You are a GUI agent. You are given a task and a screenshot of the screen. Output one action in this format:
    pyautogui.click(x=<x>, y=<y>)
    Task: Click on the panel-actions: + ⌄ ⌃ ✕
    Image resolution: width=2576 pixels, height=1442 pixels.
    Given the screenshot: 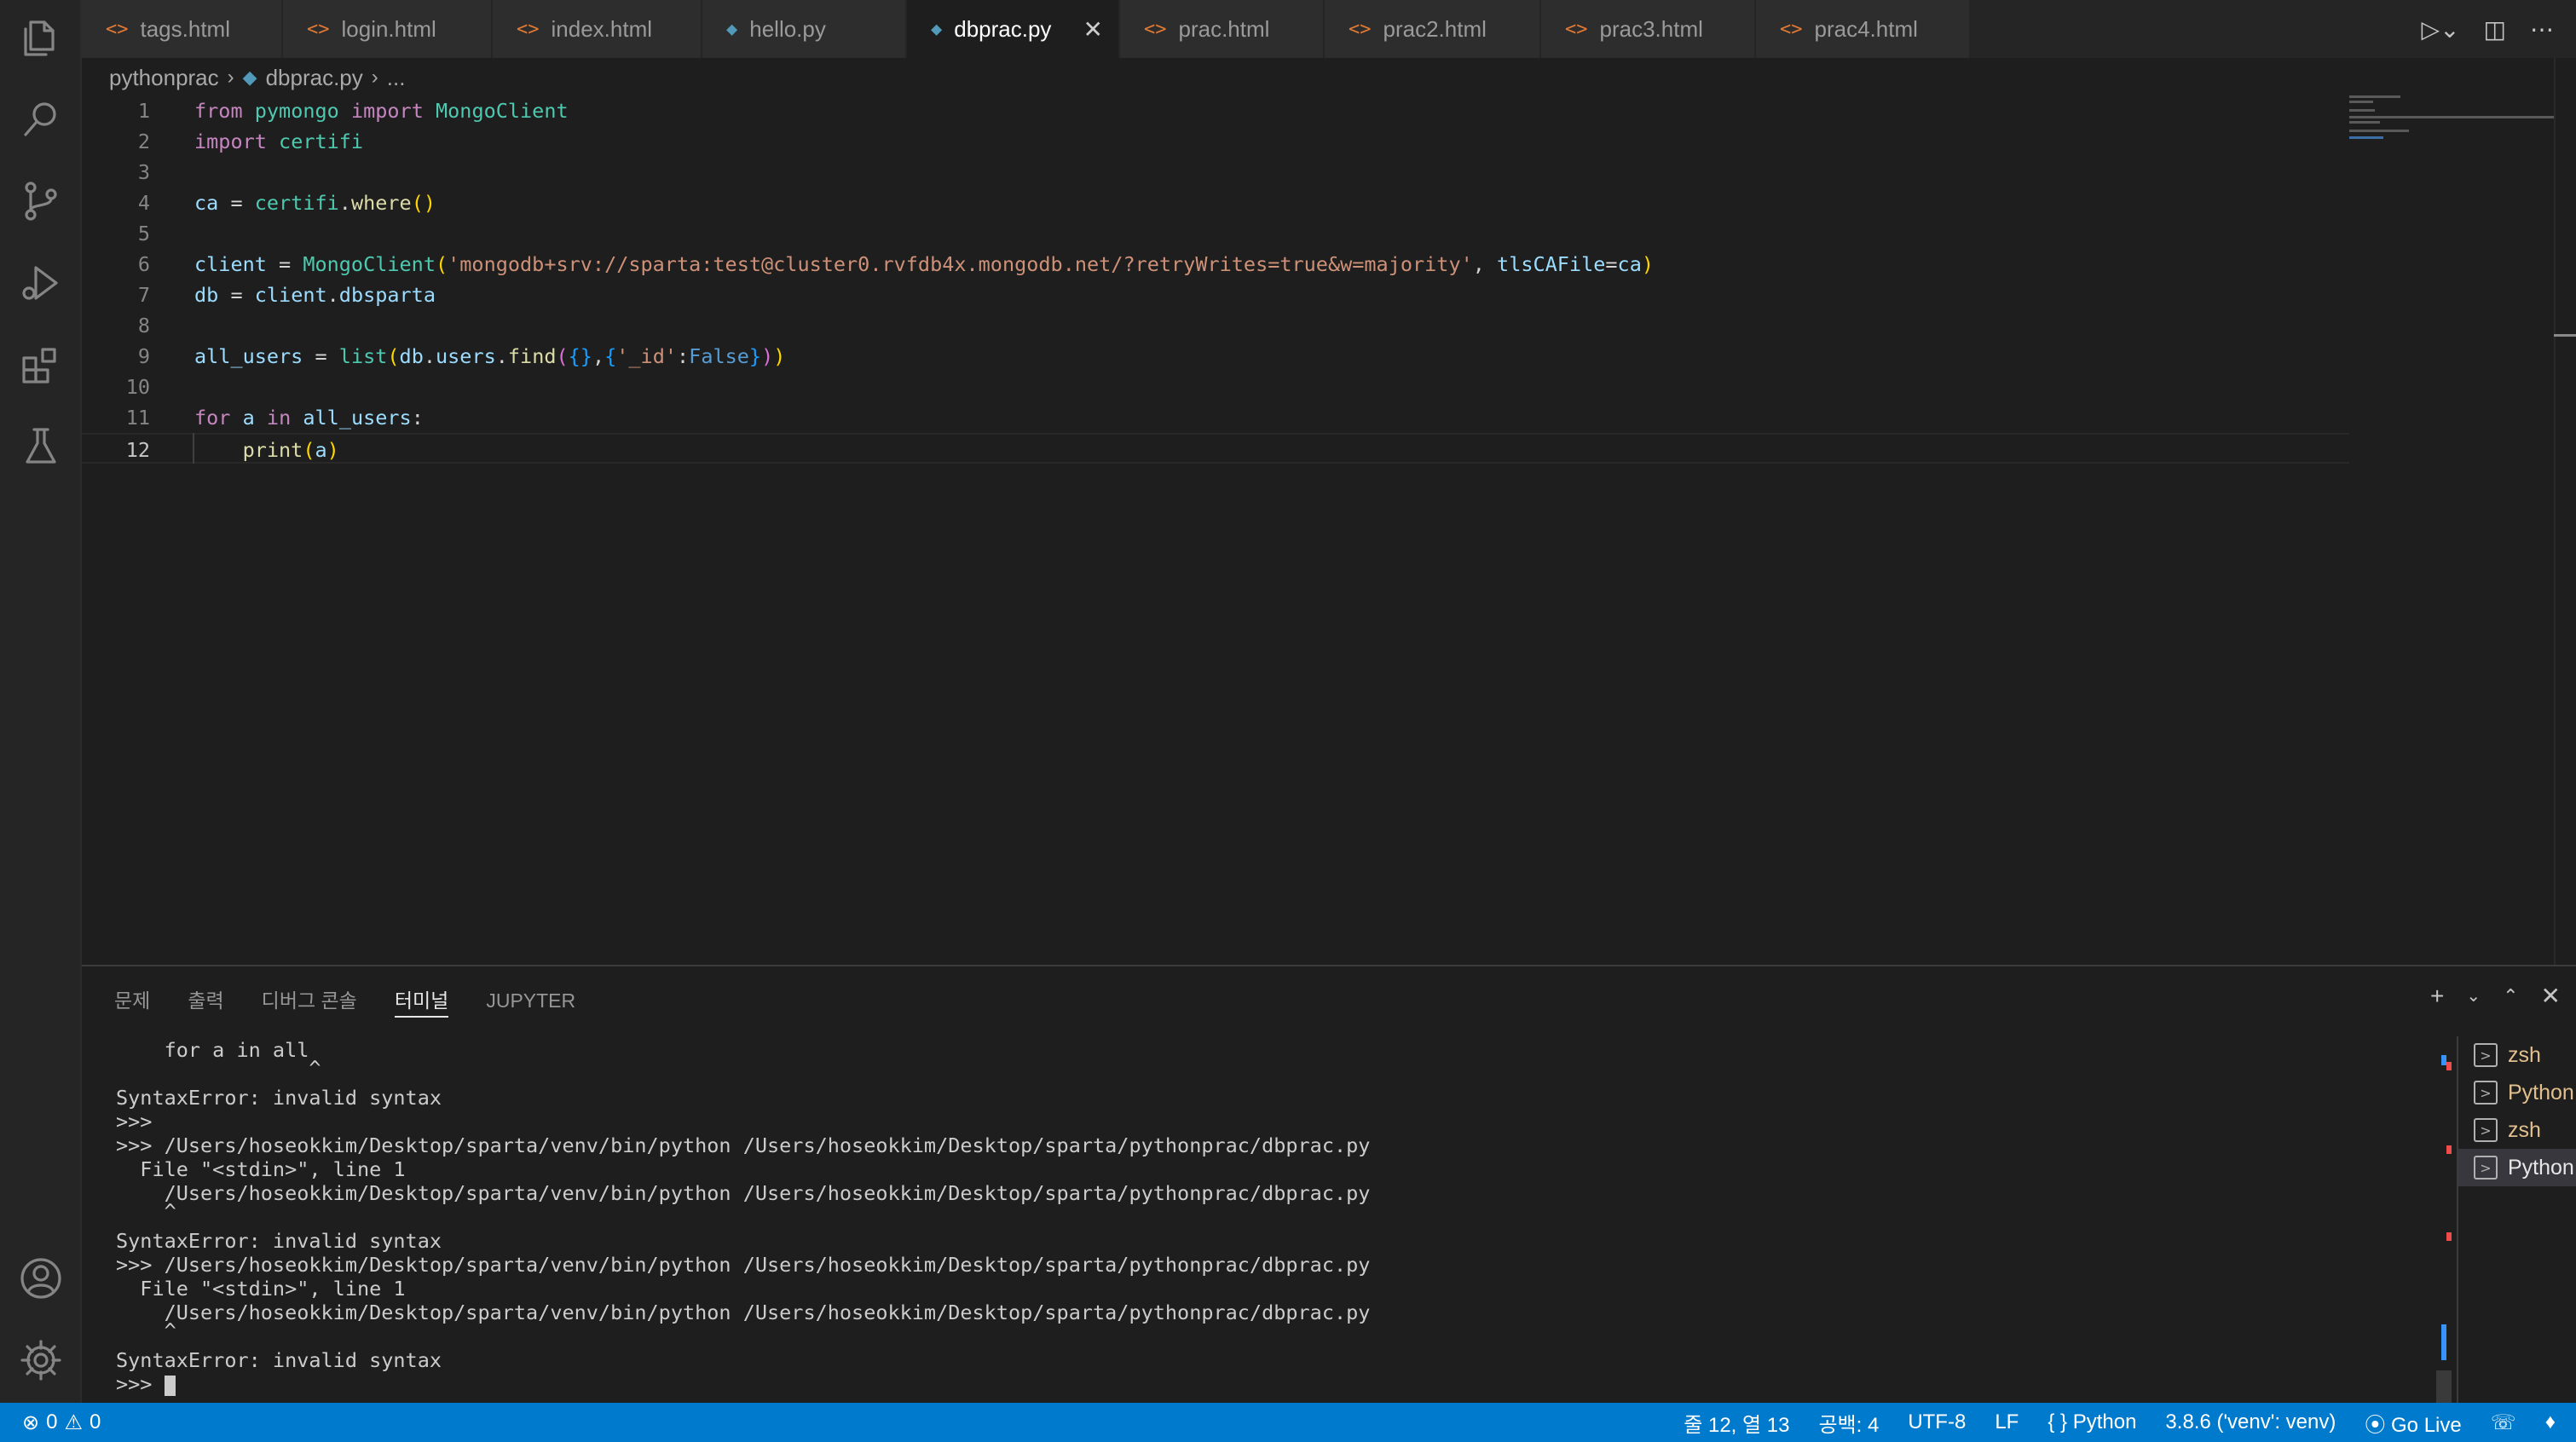 What is the action you would take?
    pyautogui.click(x=2495, y=996)
    